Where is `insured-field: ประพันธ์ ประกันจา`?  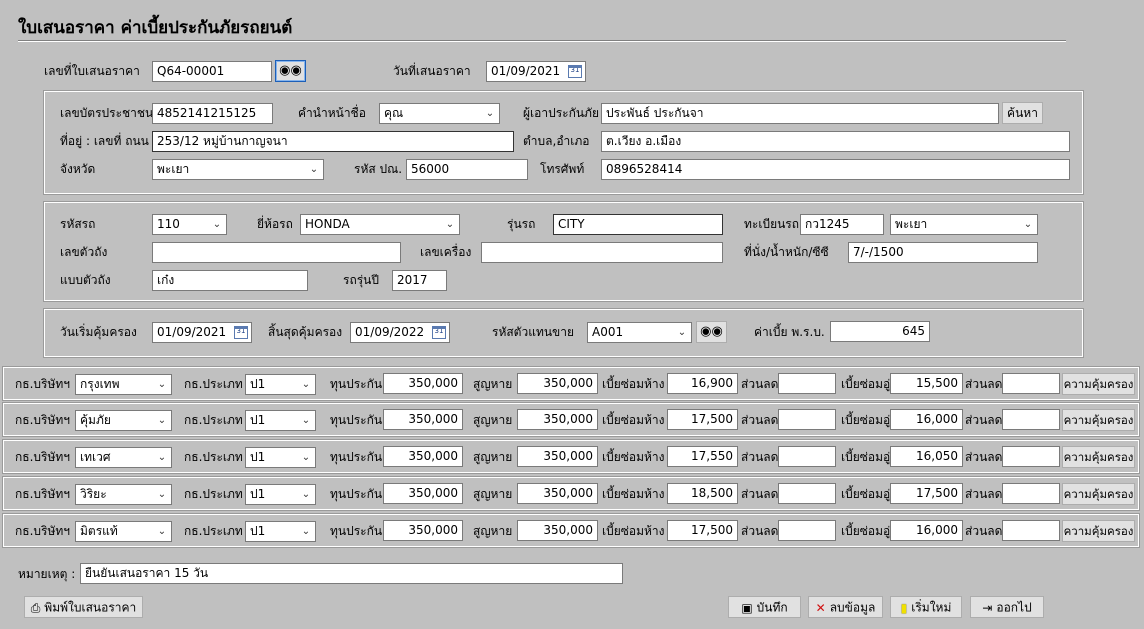
insured-field: ประพันธ์ ประกันจา is located at coordinates (800, 113).